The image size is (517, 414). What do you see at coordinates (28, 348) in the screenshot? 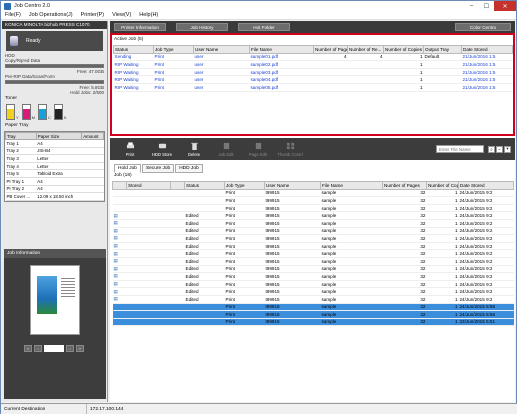
I see `first-page-icon: «` at bounding box center [28, 348].